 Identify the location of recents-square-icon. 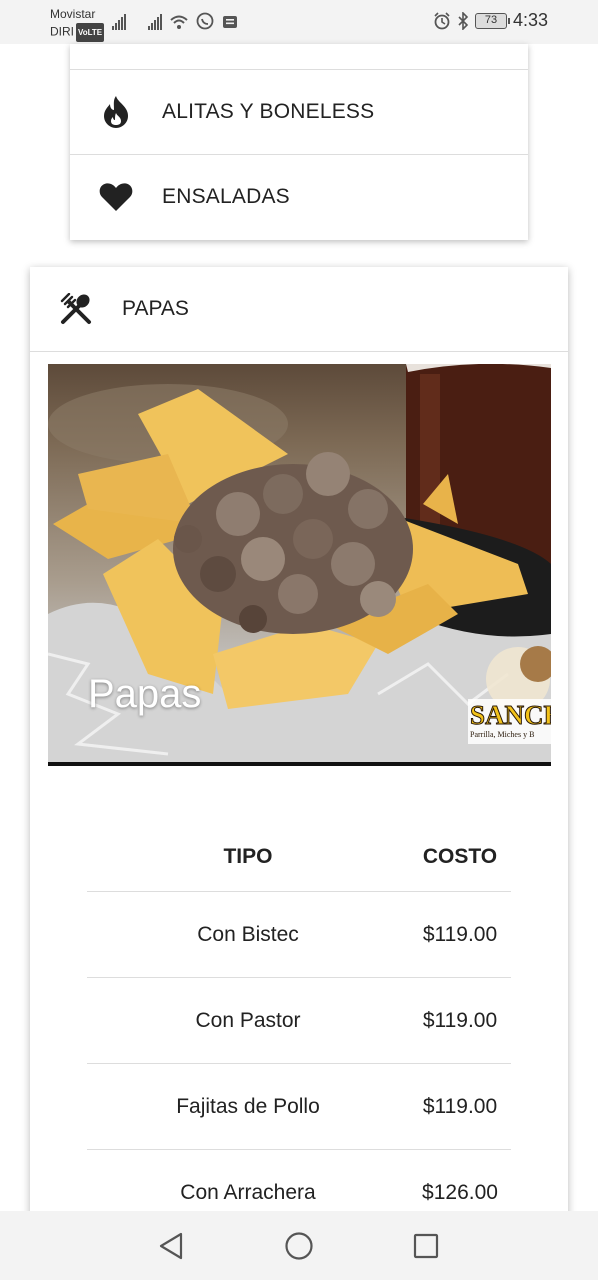
(426, 1246).